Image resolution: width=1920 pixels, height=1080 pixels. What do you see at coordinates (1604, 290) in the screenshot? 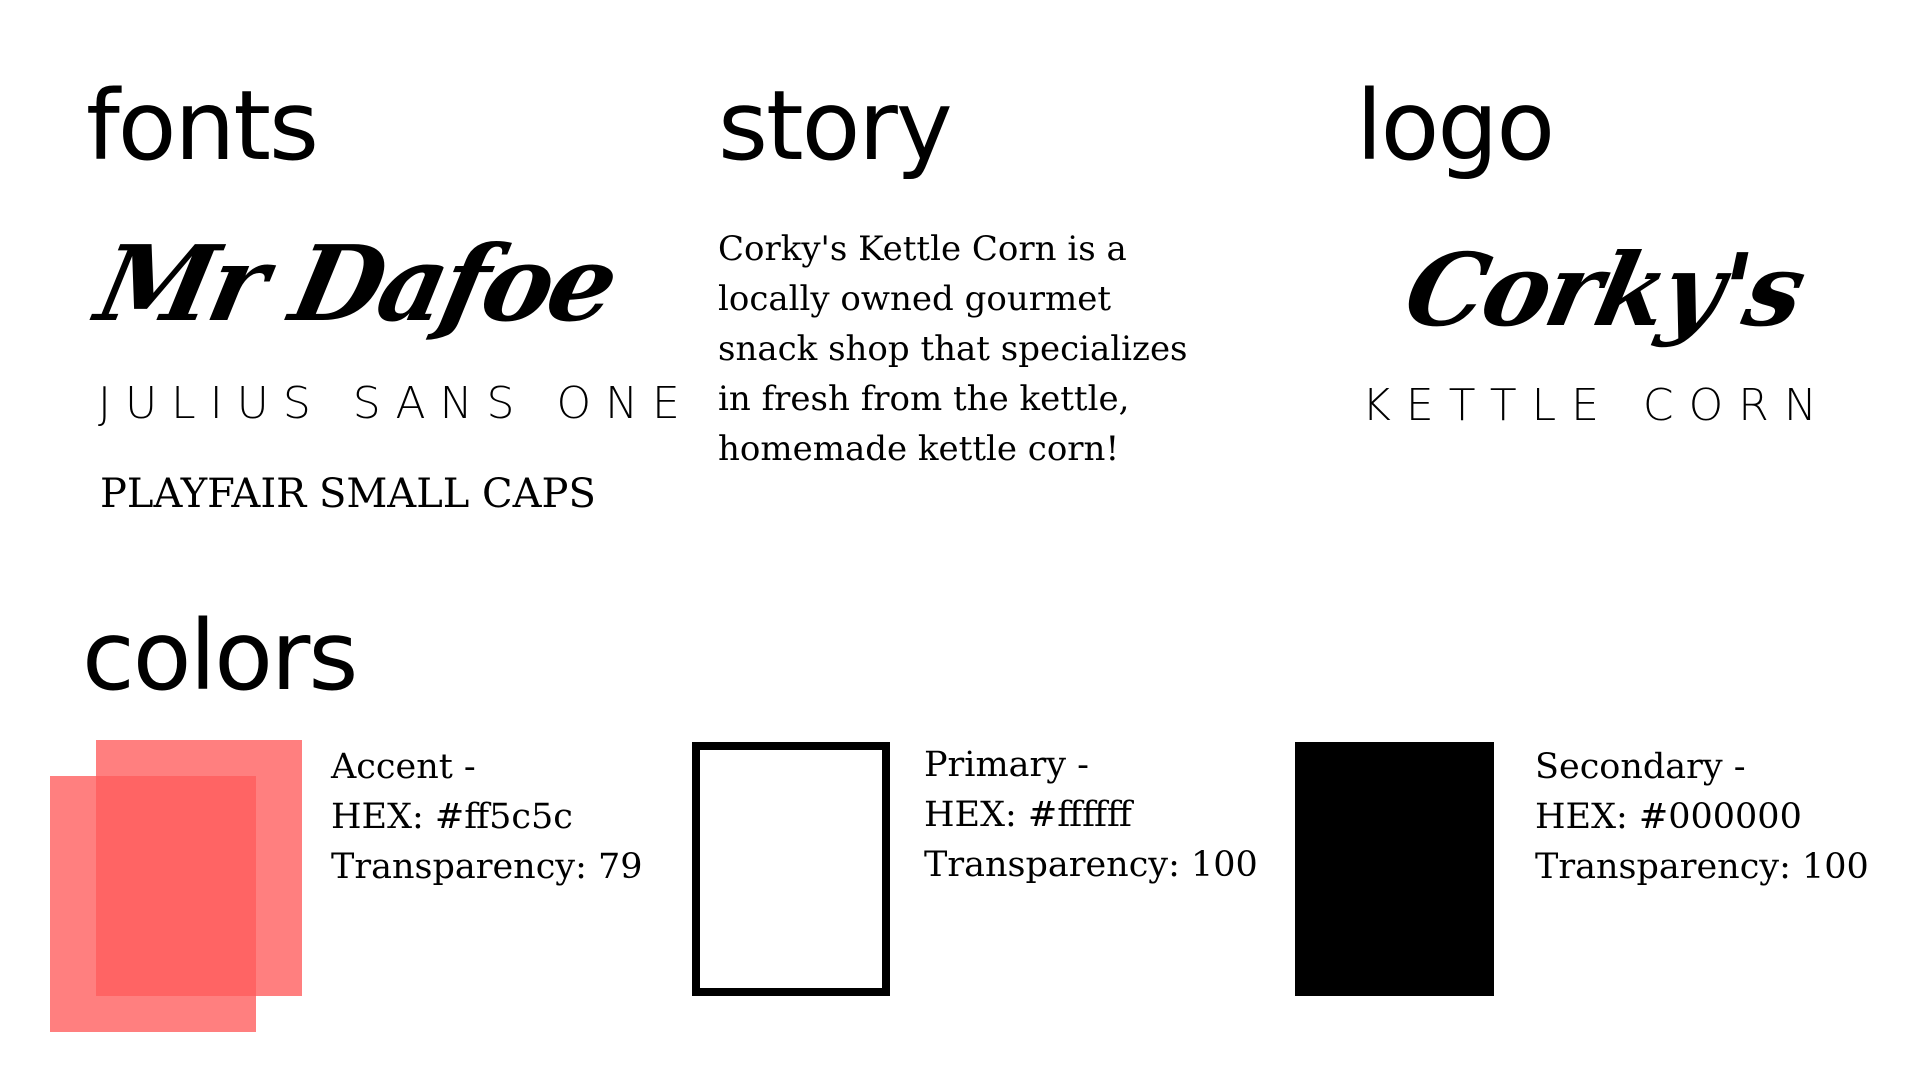
I see `logo-wordmark: Corky's` at bounding box center [1604, 290].